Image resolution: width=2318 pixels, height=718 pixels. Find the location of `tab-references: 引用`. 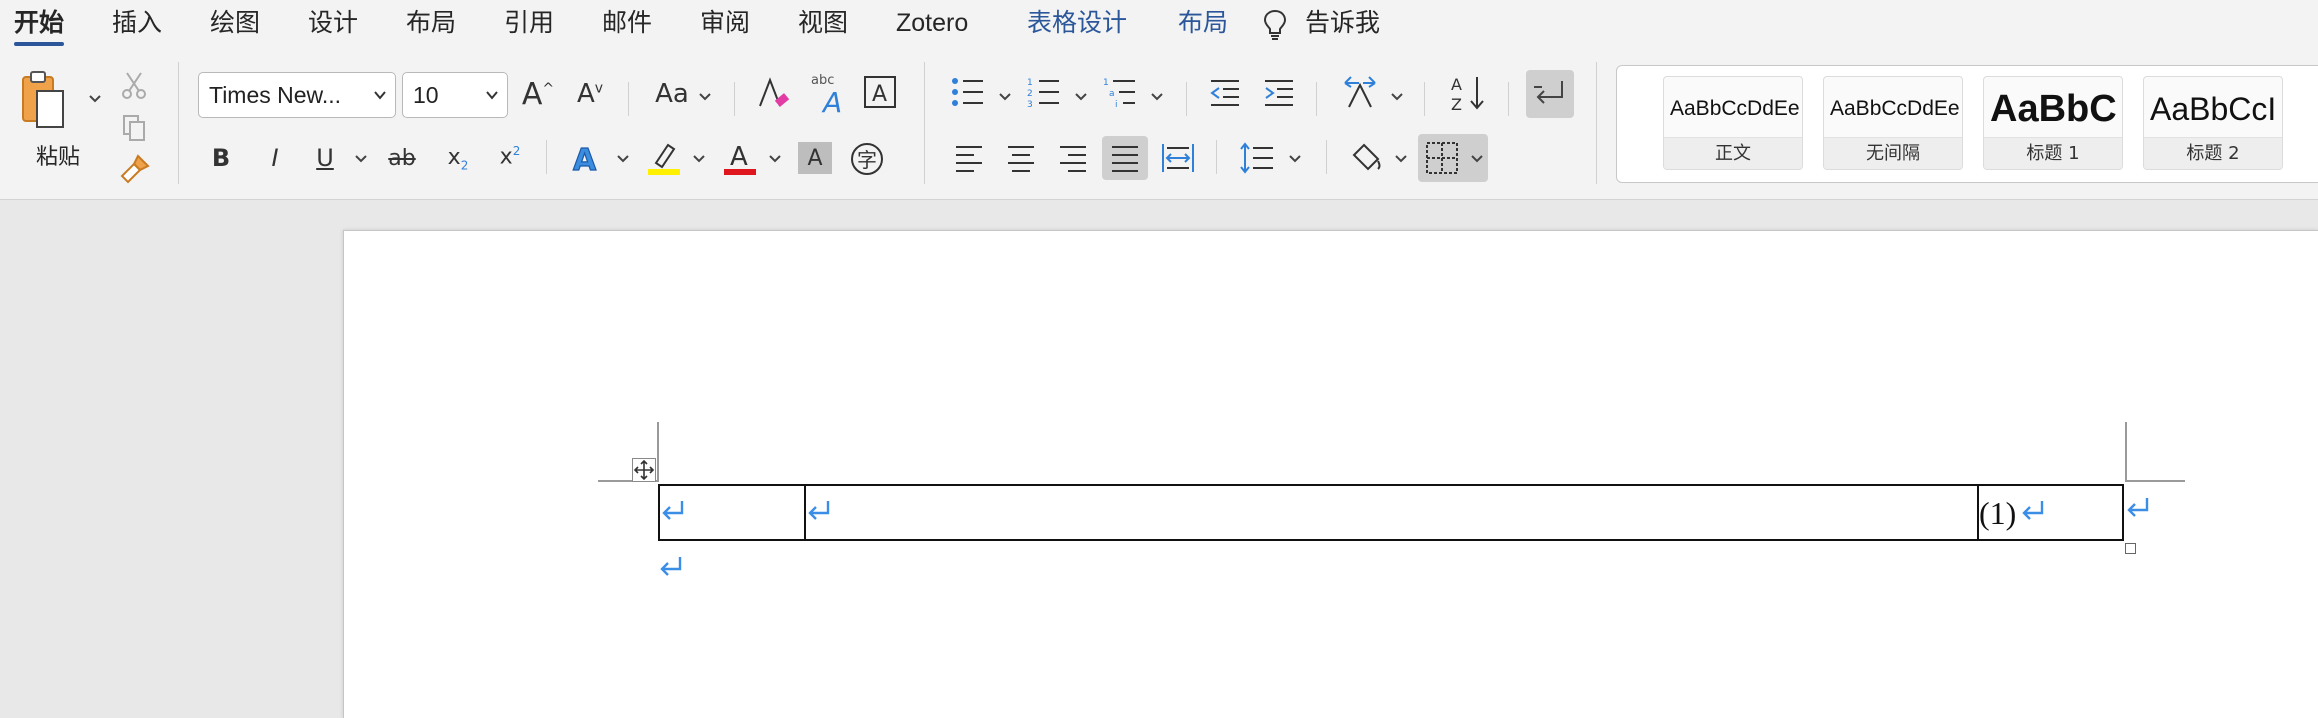

tab-references: 引用 is located at coordinates (529, 23).